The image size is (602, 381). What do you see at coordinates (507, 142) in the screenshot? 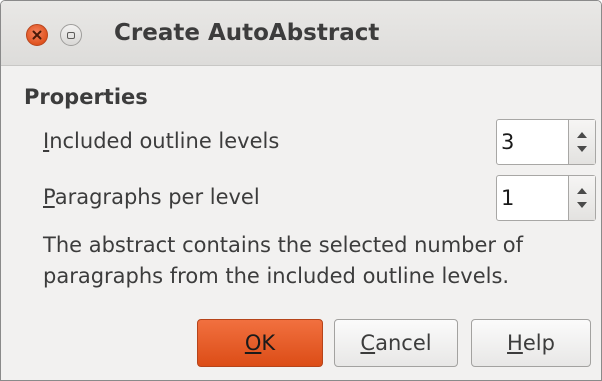
I see `outline-levels-value: 3` at bounding box center [507, 142].